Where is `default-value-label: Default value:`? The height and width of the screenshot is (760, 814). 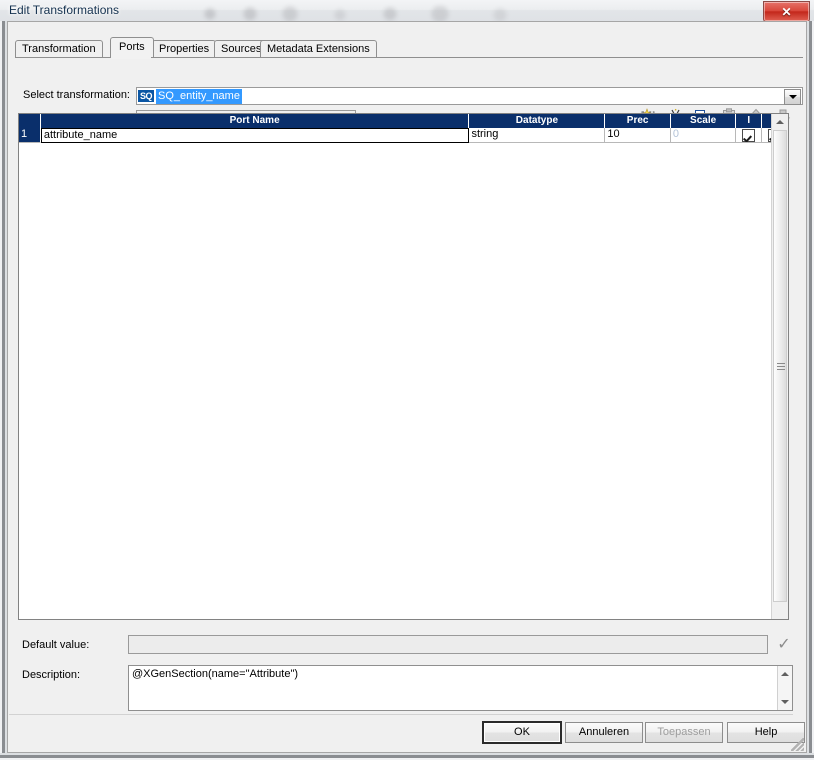
default-value-label: Default value: is located at coordinates (56, 645).